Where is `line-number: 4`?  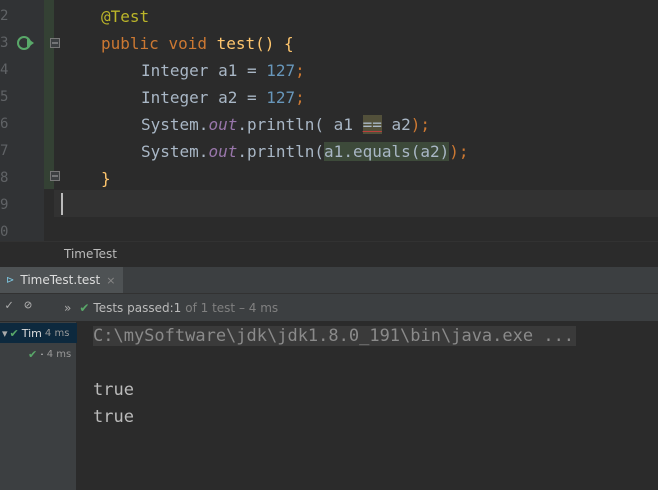
line-number: 4 is located at coordinates (4, 70).